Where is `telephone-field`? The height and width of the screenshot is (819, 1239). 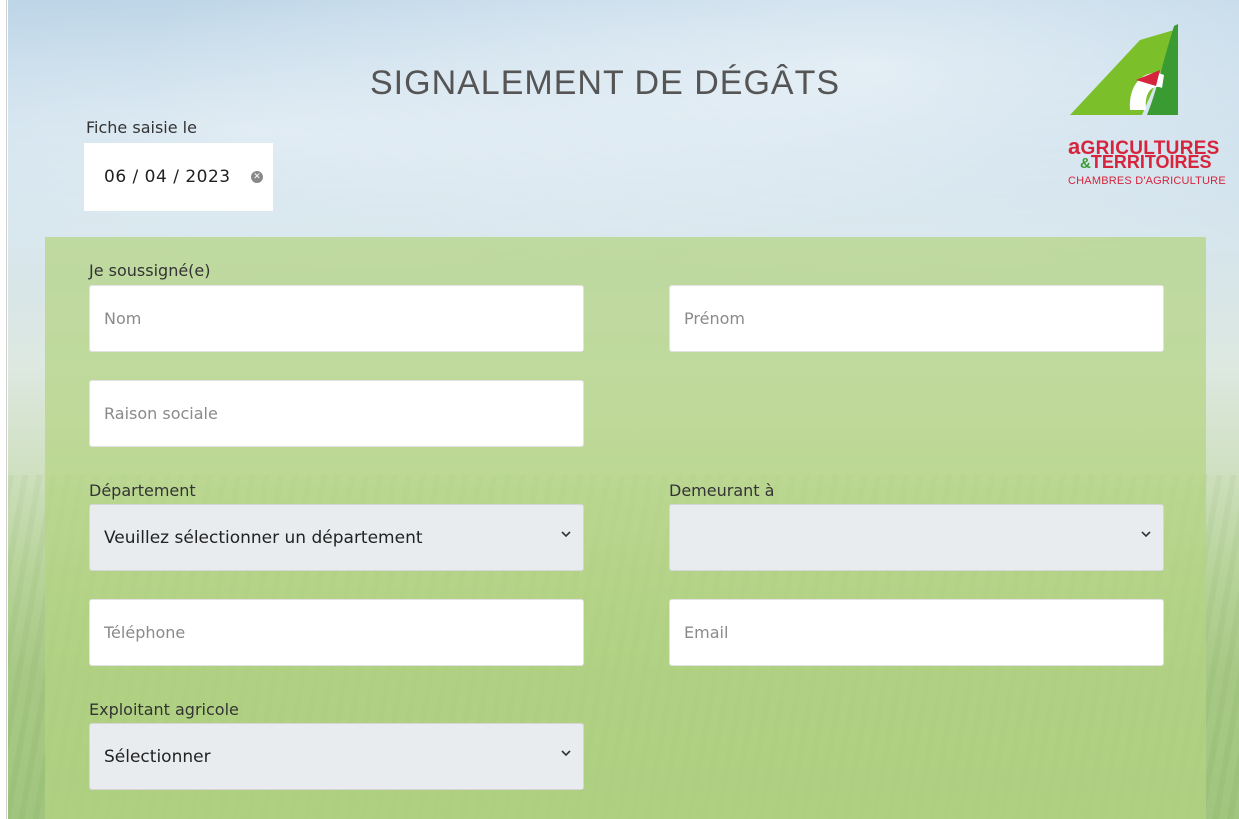 telephone-field is located at coordinates (336, 632).